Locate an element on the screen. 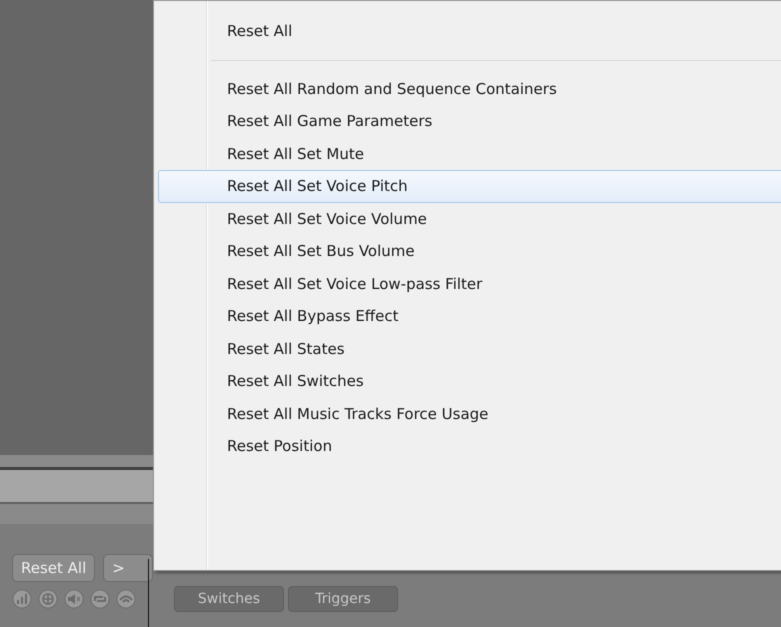  menu-item: Reset All Set Voice Low-pass Filter is located at coordinates (469, 284).